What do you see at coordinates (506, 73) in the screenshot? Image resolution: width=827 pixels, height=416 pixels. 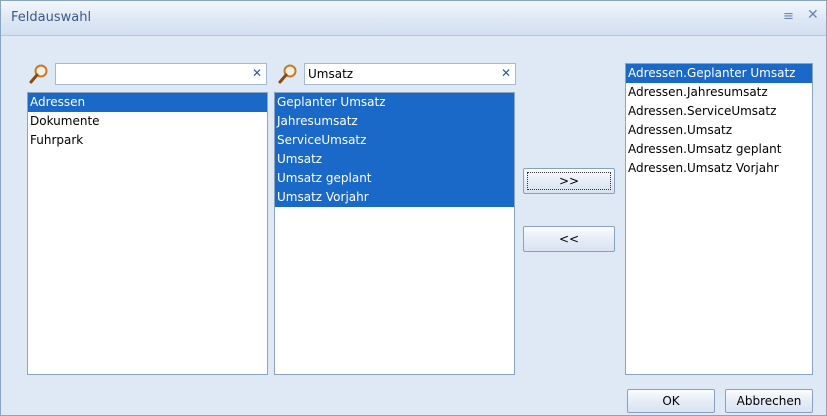 I see `middle-search-clear-icon: ✕` at bounding box center [506, 73].